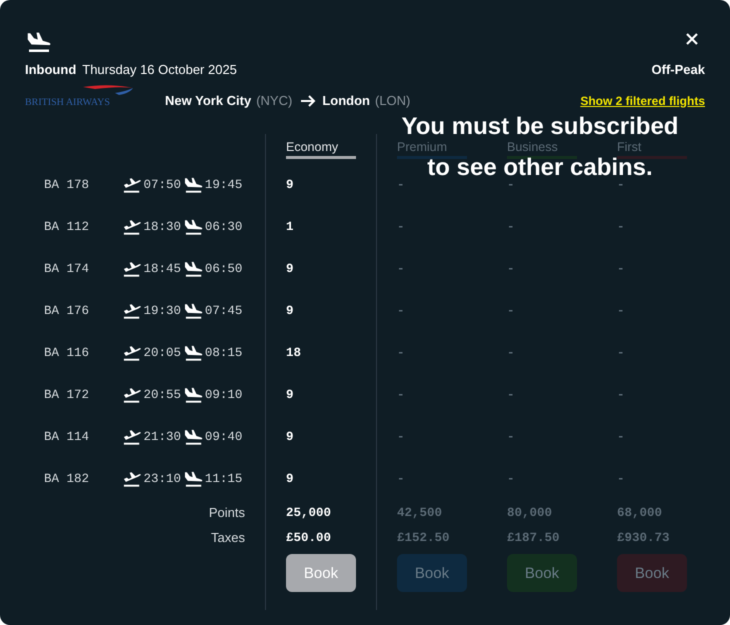 This screenshot has height=625, width=730. What do you see at coordinates (346, 100) in the screenshot?
I see `destination-city: London` at bounding box center [346, 100].